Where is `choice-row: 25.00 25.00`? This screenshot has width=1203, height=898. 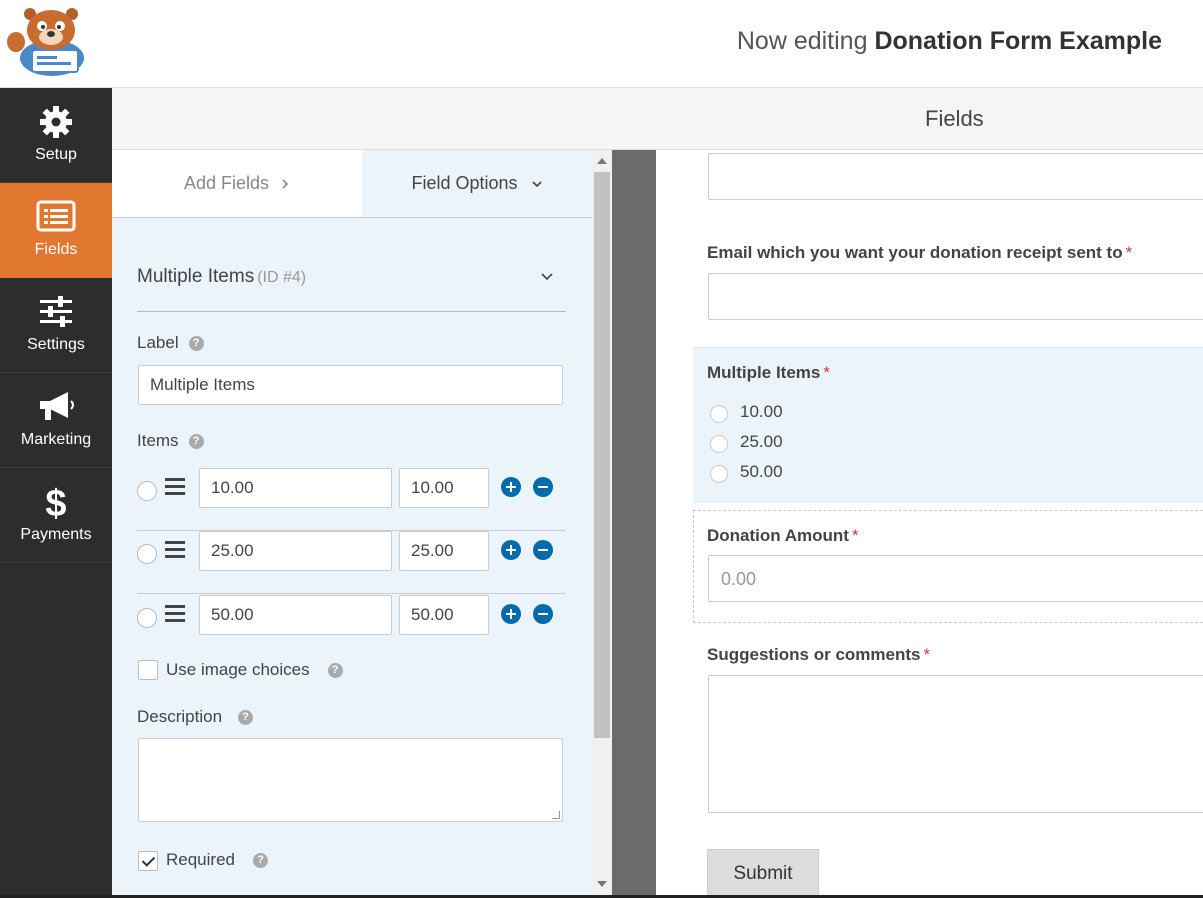 choice-row: 25.00 25.00 is located at coordinates (351, 562).